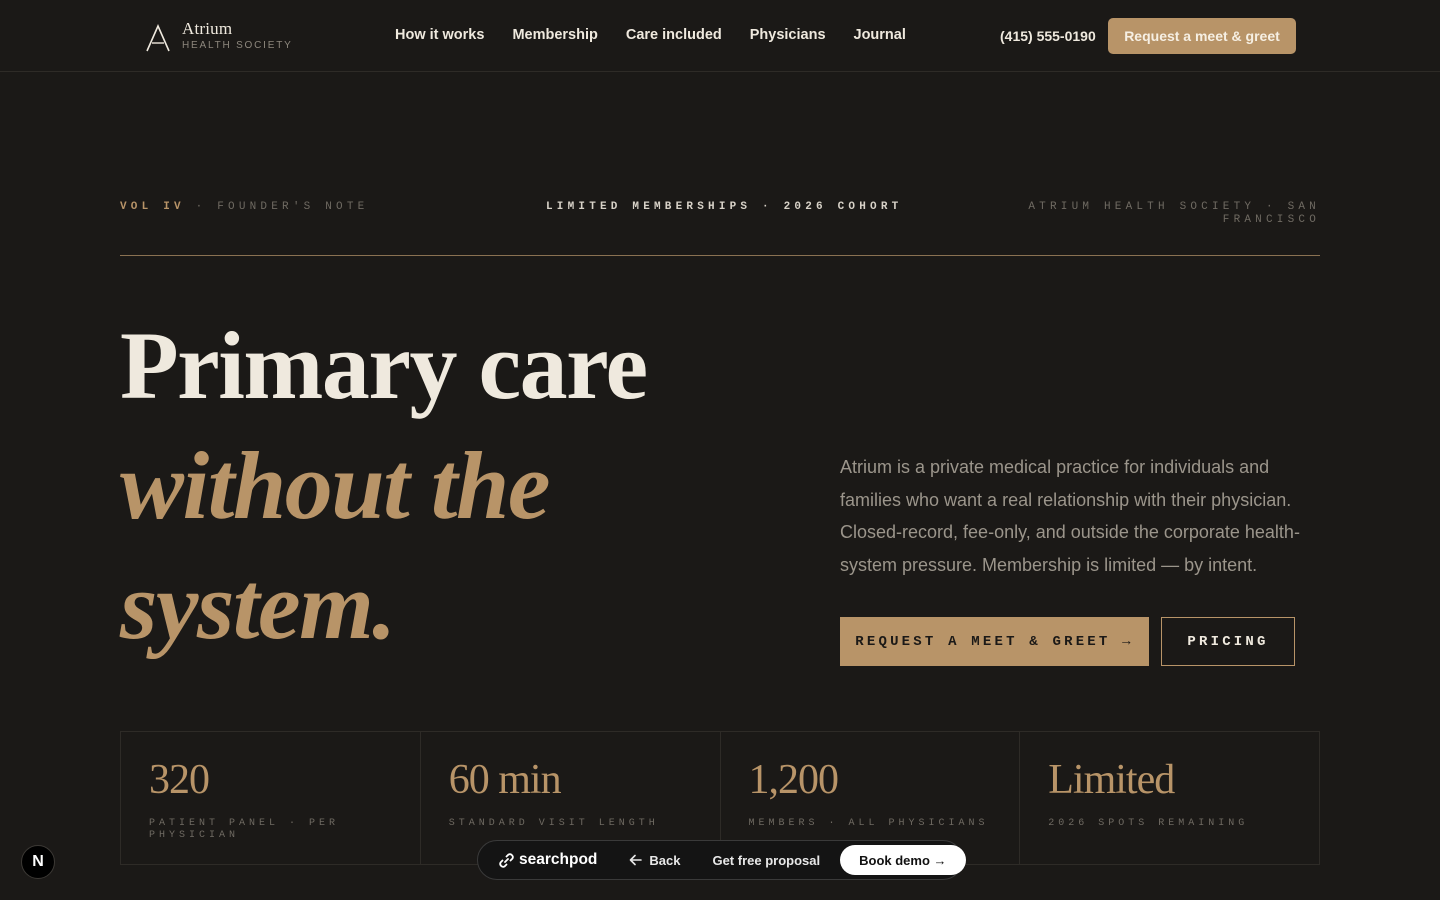 This screenshot has width=1440, height=900. What do you see at coordinates (271, 798) in the screenshot?
I see `stat-patient-panel: 320 PATIENT PANEL · PER PHYSICIAN` at bounding box center [271, 798].